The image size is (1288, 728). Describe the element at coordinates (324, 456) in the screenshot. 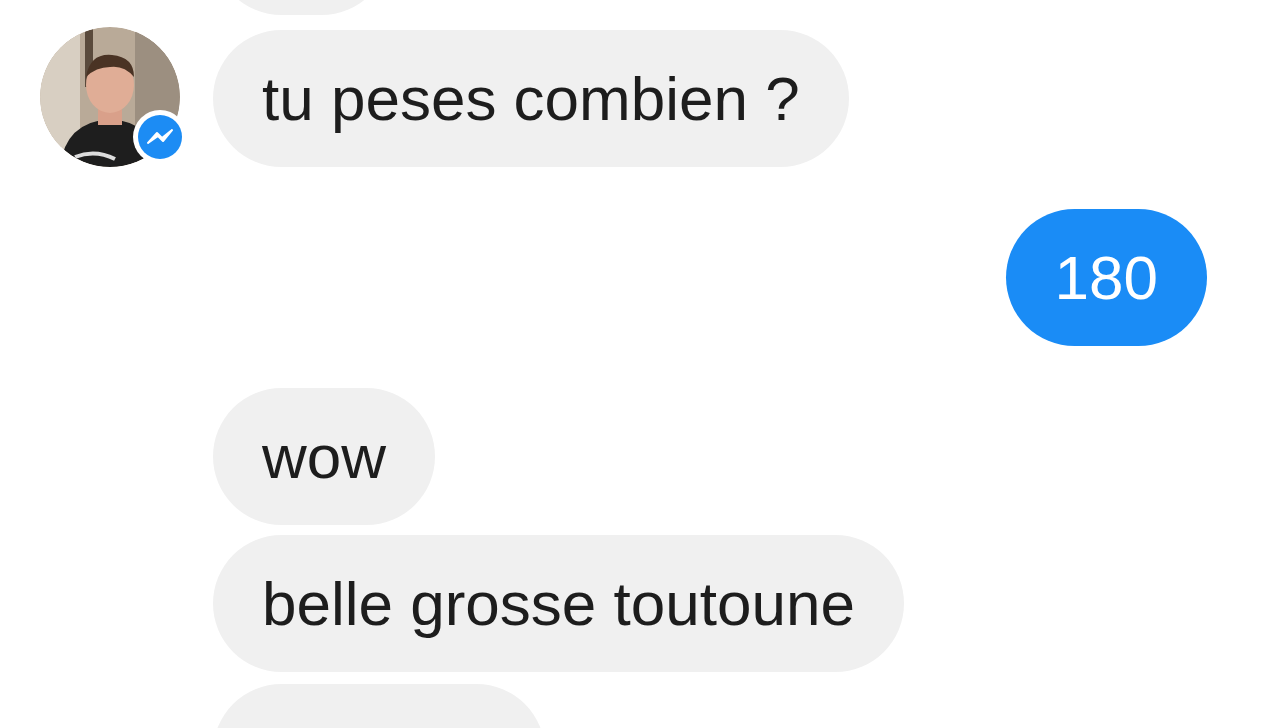

I see `message-bubble: wow` at that location.